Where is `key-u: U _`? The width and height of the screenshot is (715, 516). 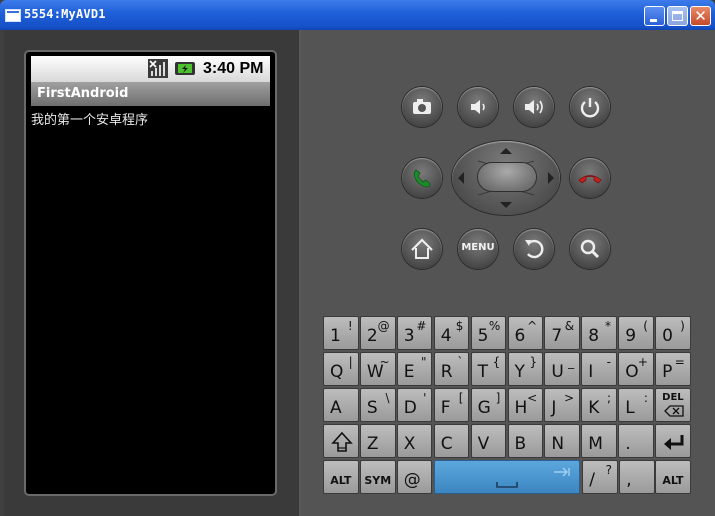
key-u: U _ is located at coordinates (562, 369).